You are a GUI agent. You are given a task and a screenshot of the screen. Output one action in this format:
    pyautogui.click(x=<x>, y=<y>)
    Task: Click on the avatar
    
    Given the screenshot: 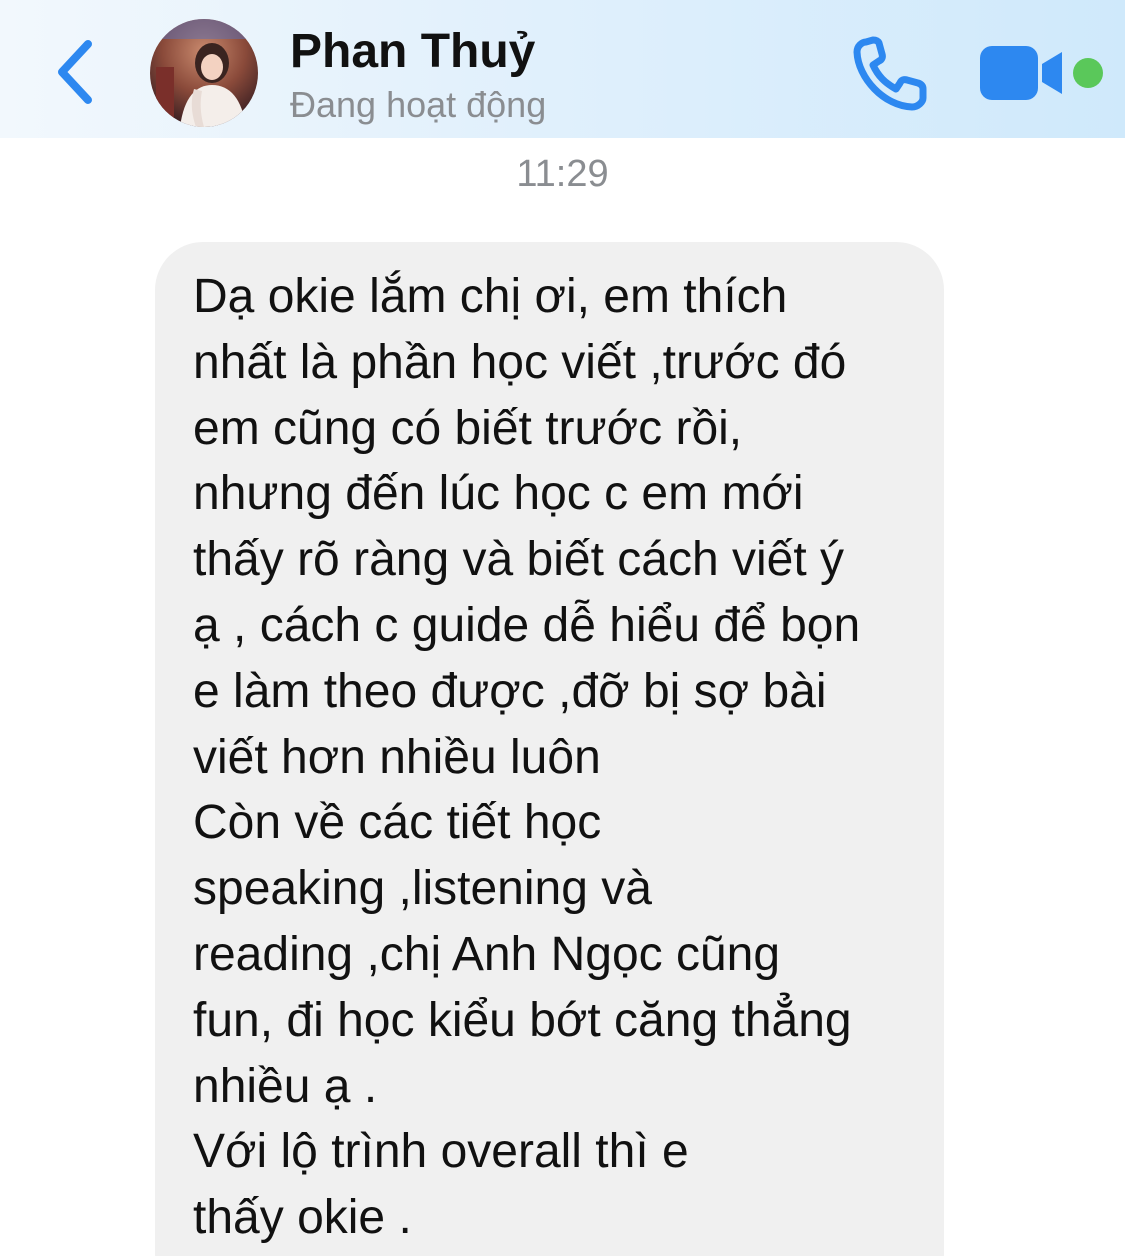 What is the action you would take?
    pyautogui.click(x=204, y=73)
    